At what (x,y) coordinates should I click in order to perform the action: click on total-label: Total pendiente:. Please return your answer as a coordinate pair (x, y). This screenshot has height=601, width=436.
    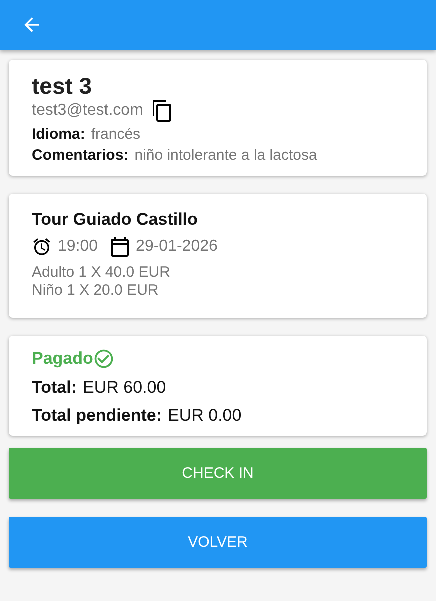
    Looking at the image, I should click on (97, 416).